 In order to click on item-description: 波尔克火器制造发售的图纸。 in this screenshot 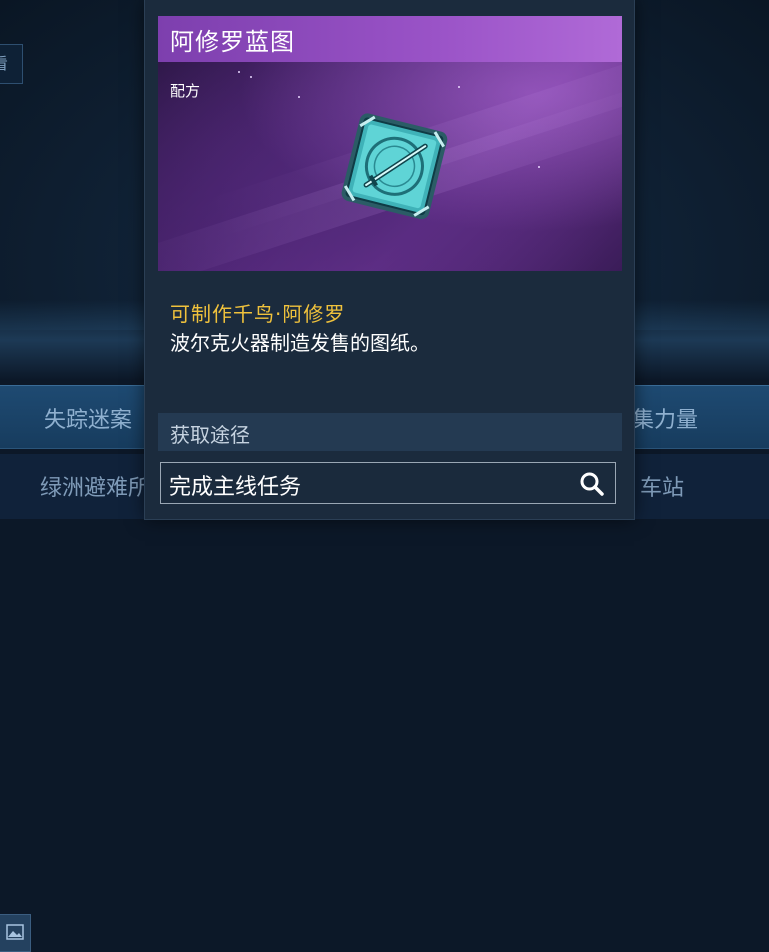, I will do `click(300, 343)`.